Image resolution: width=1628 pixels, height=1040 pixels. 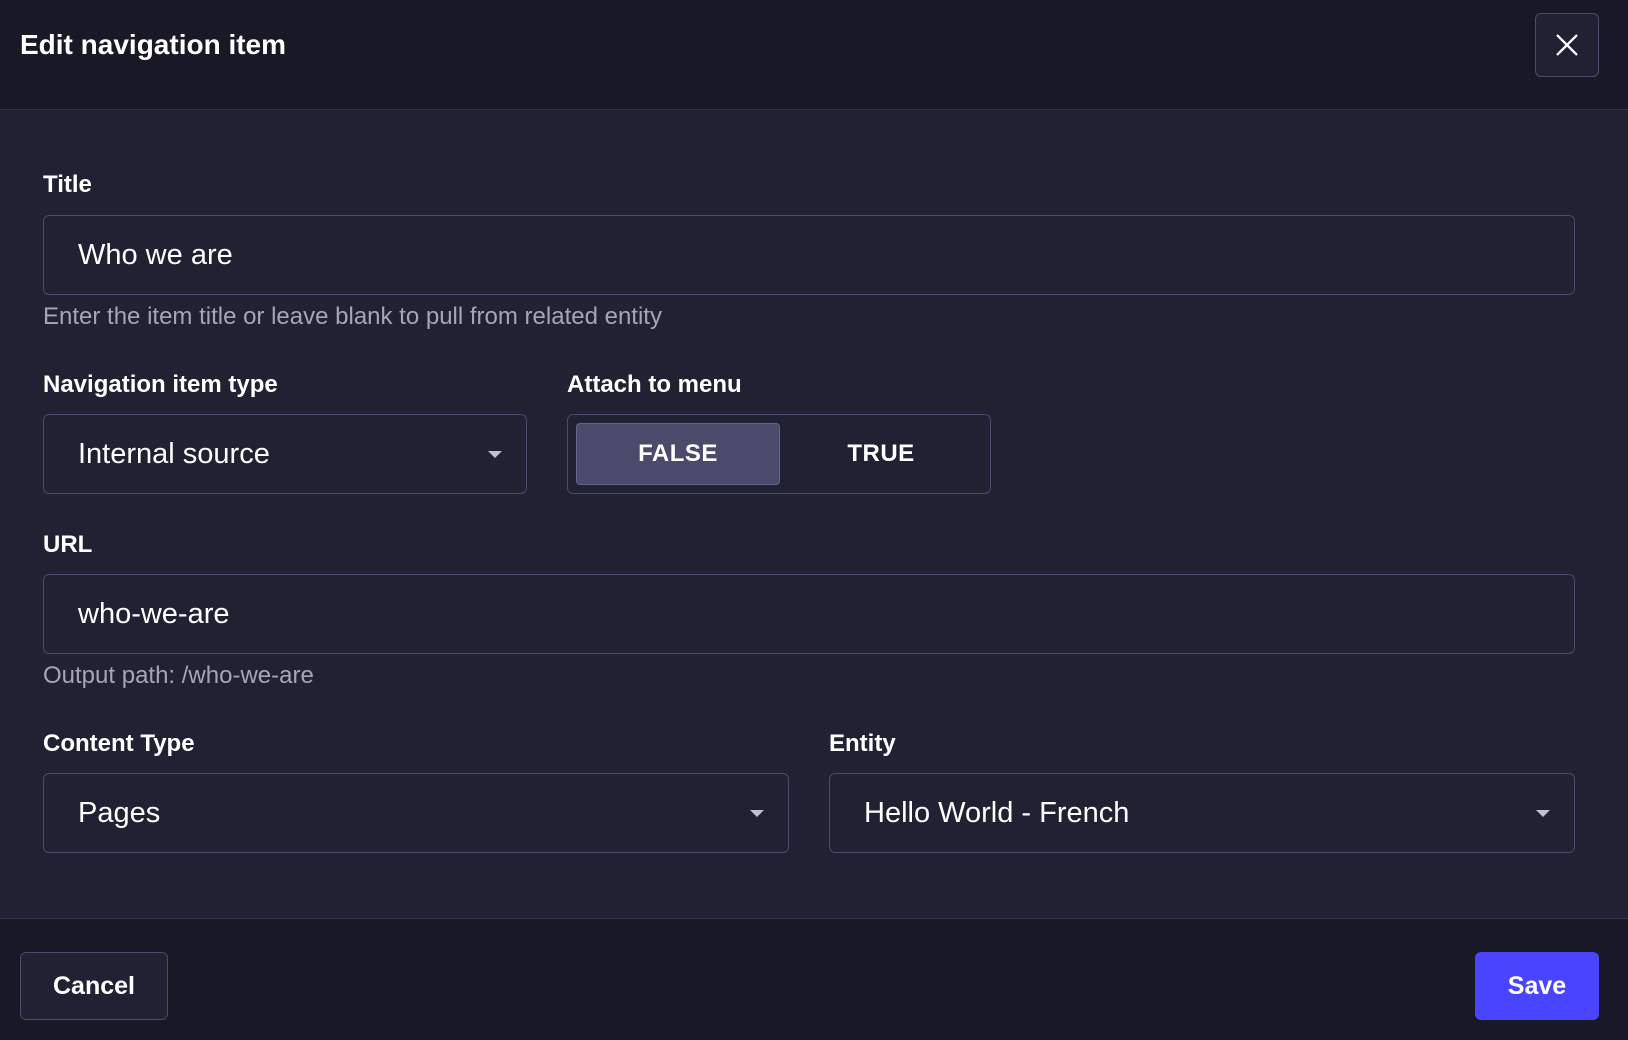 I want to click on title-label: Title, so click(x=67, y=184).